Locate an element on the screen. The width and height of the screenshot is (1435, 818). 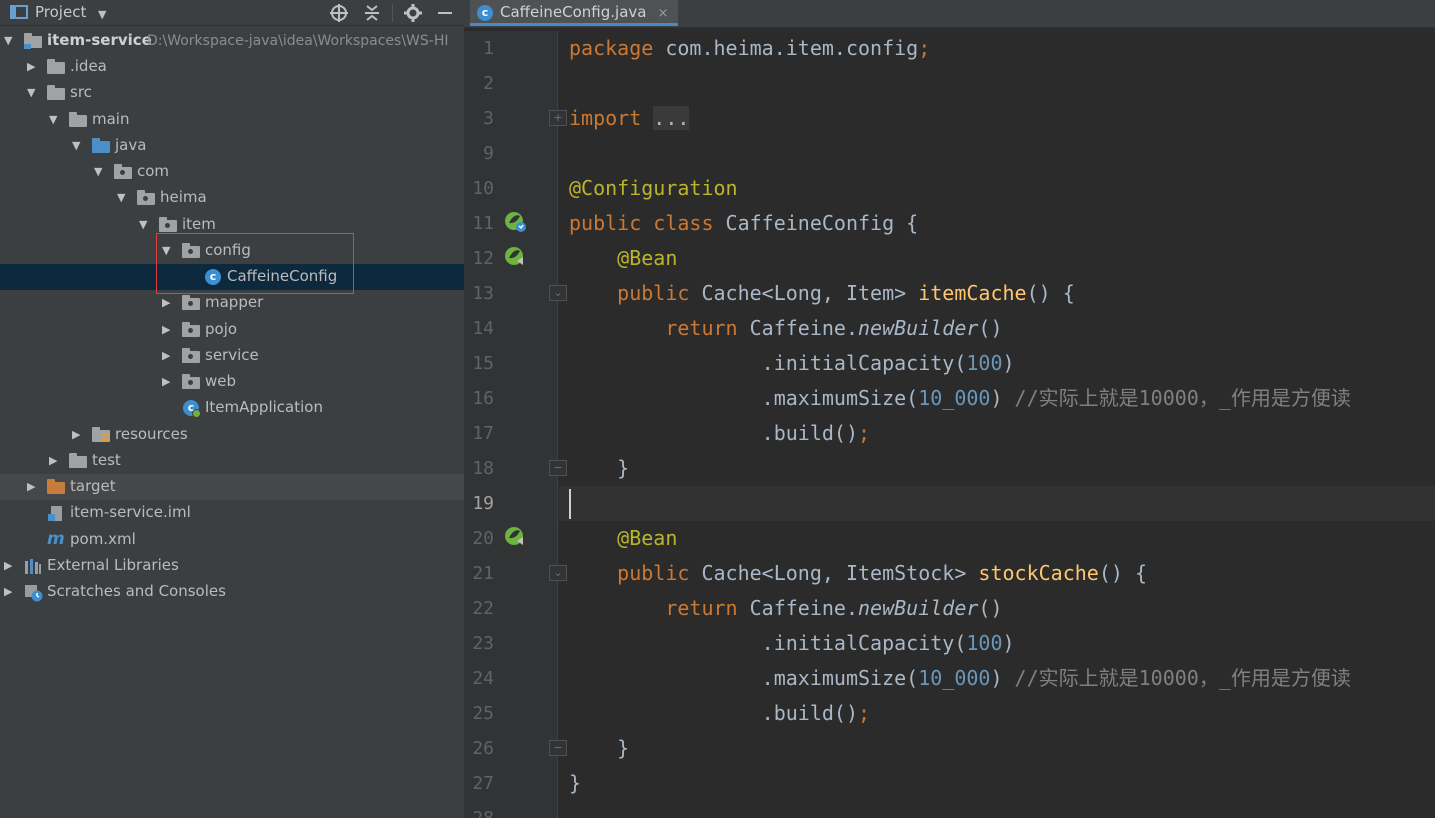
line-number: 26 is located at coordinates (483, 748).